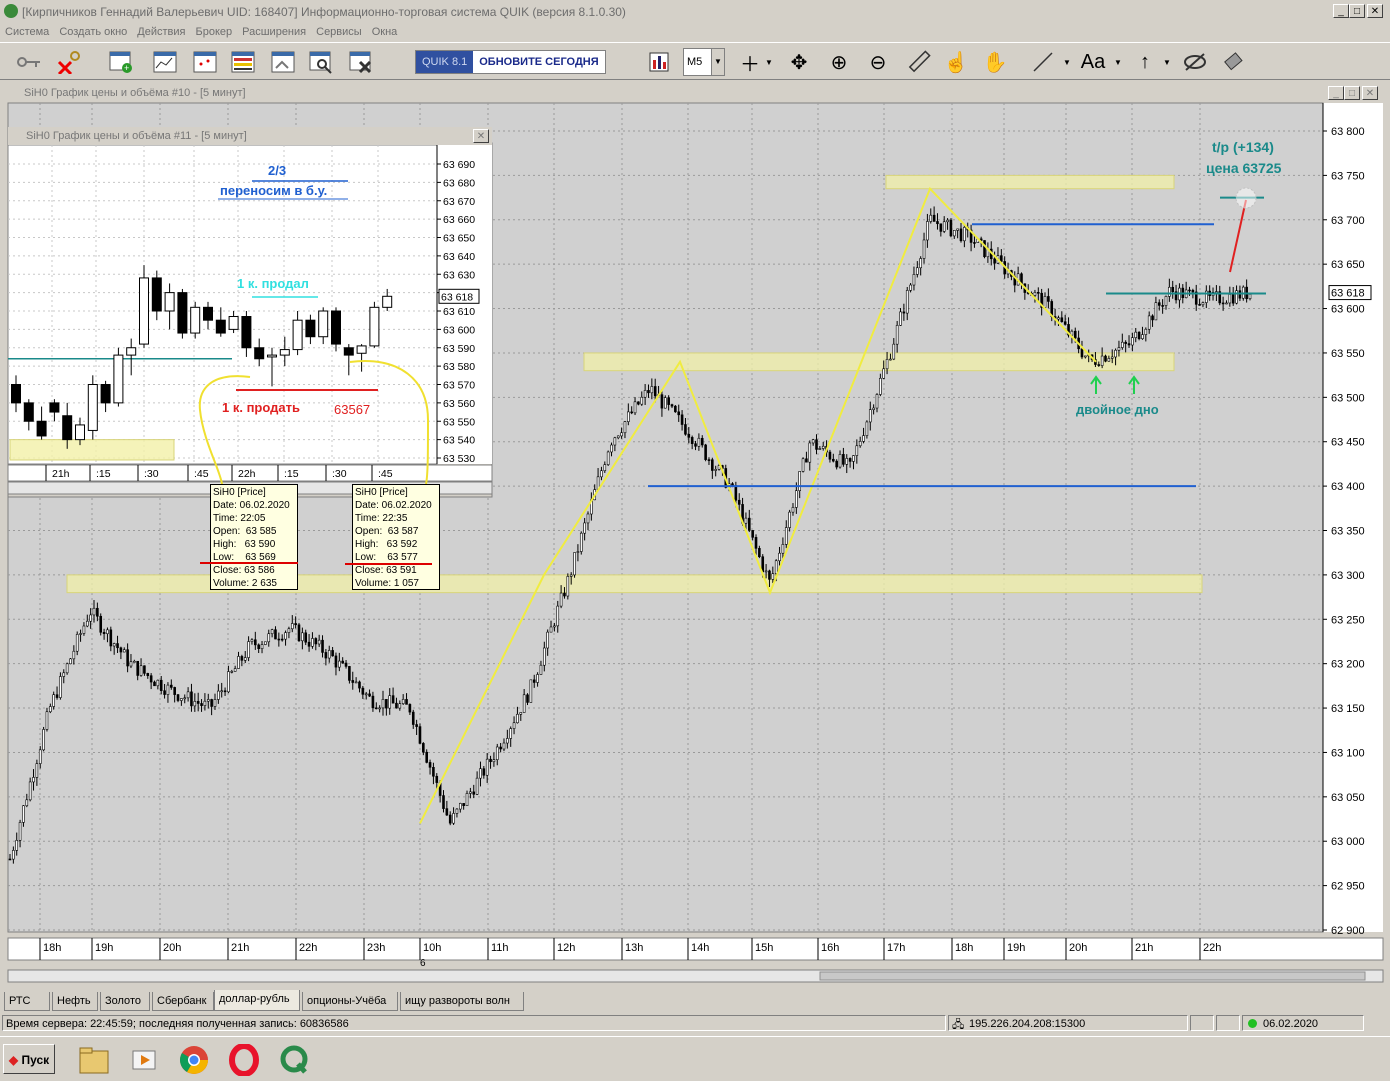  I want to click on tab-oil: Нефть, so click(75, 1001).